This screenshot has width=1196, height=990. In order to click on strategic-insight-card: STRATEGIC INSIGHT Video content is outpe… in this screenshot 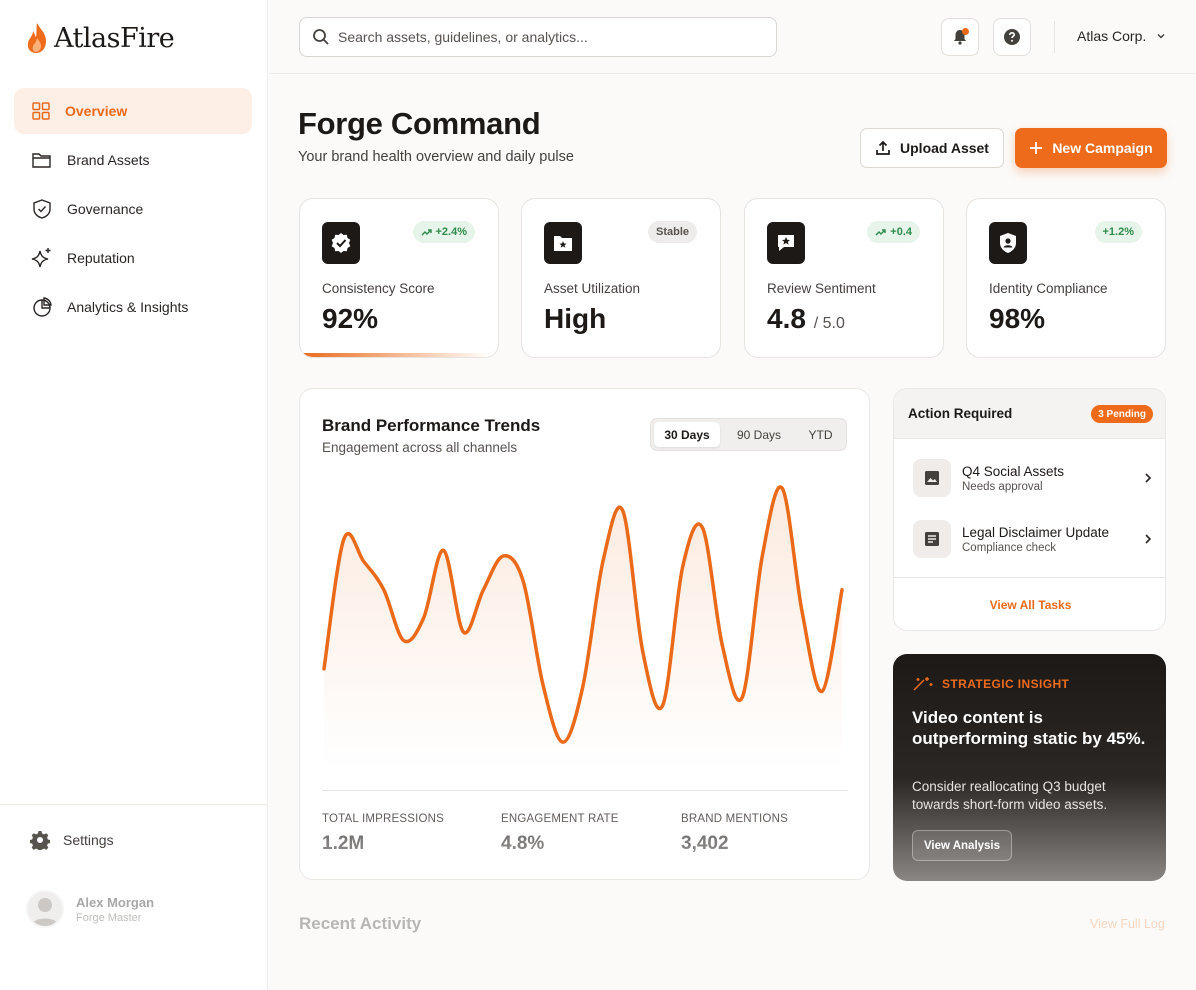, I will do `click(1029, 767)`.